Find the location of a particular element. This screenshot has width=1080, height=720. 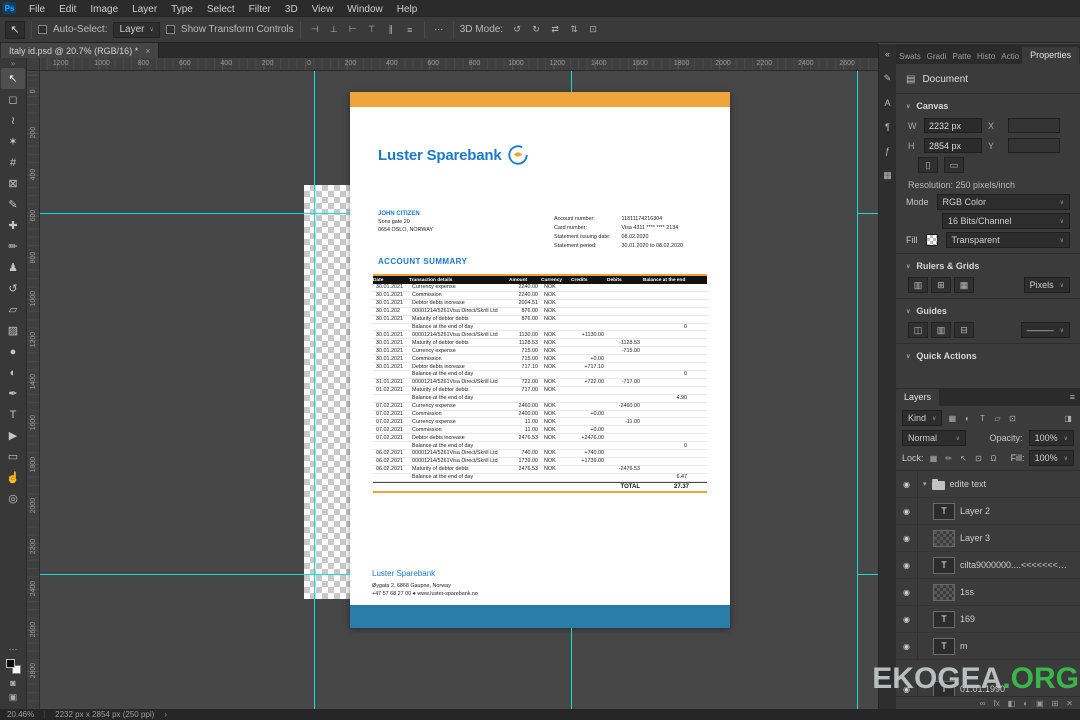

type-tool: T is located at coordinates (13, 414).